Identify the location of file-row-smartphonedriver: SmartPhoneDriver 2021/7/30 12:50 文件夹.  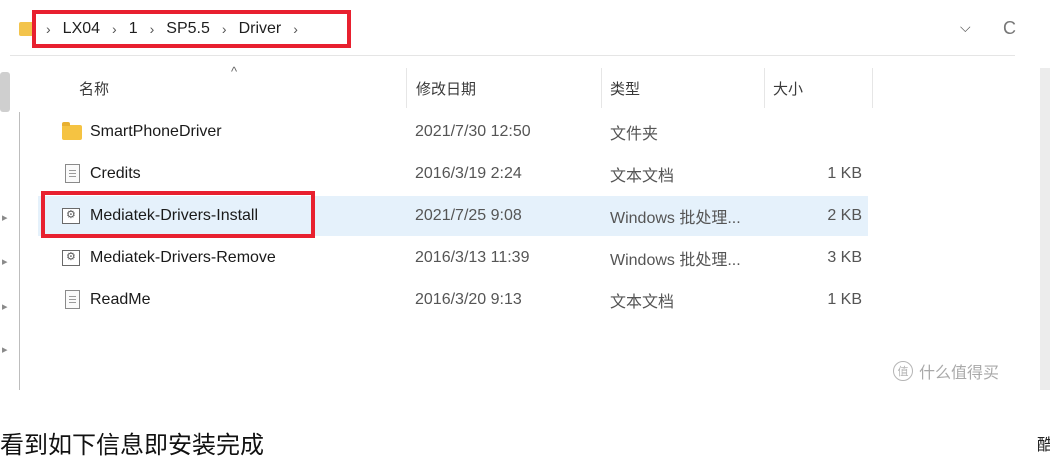
(453, 132).